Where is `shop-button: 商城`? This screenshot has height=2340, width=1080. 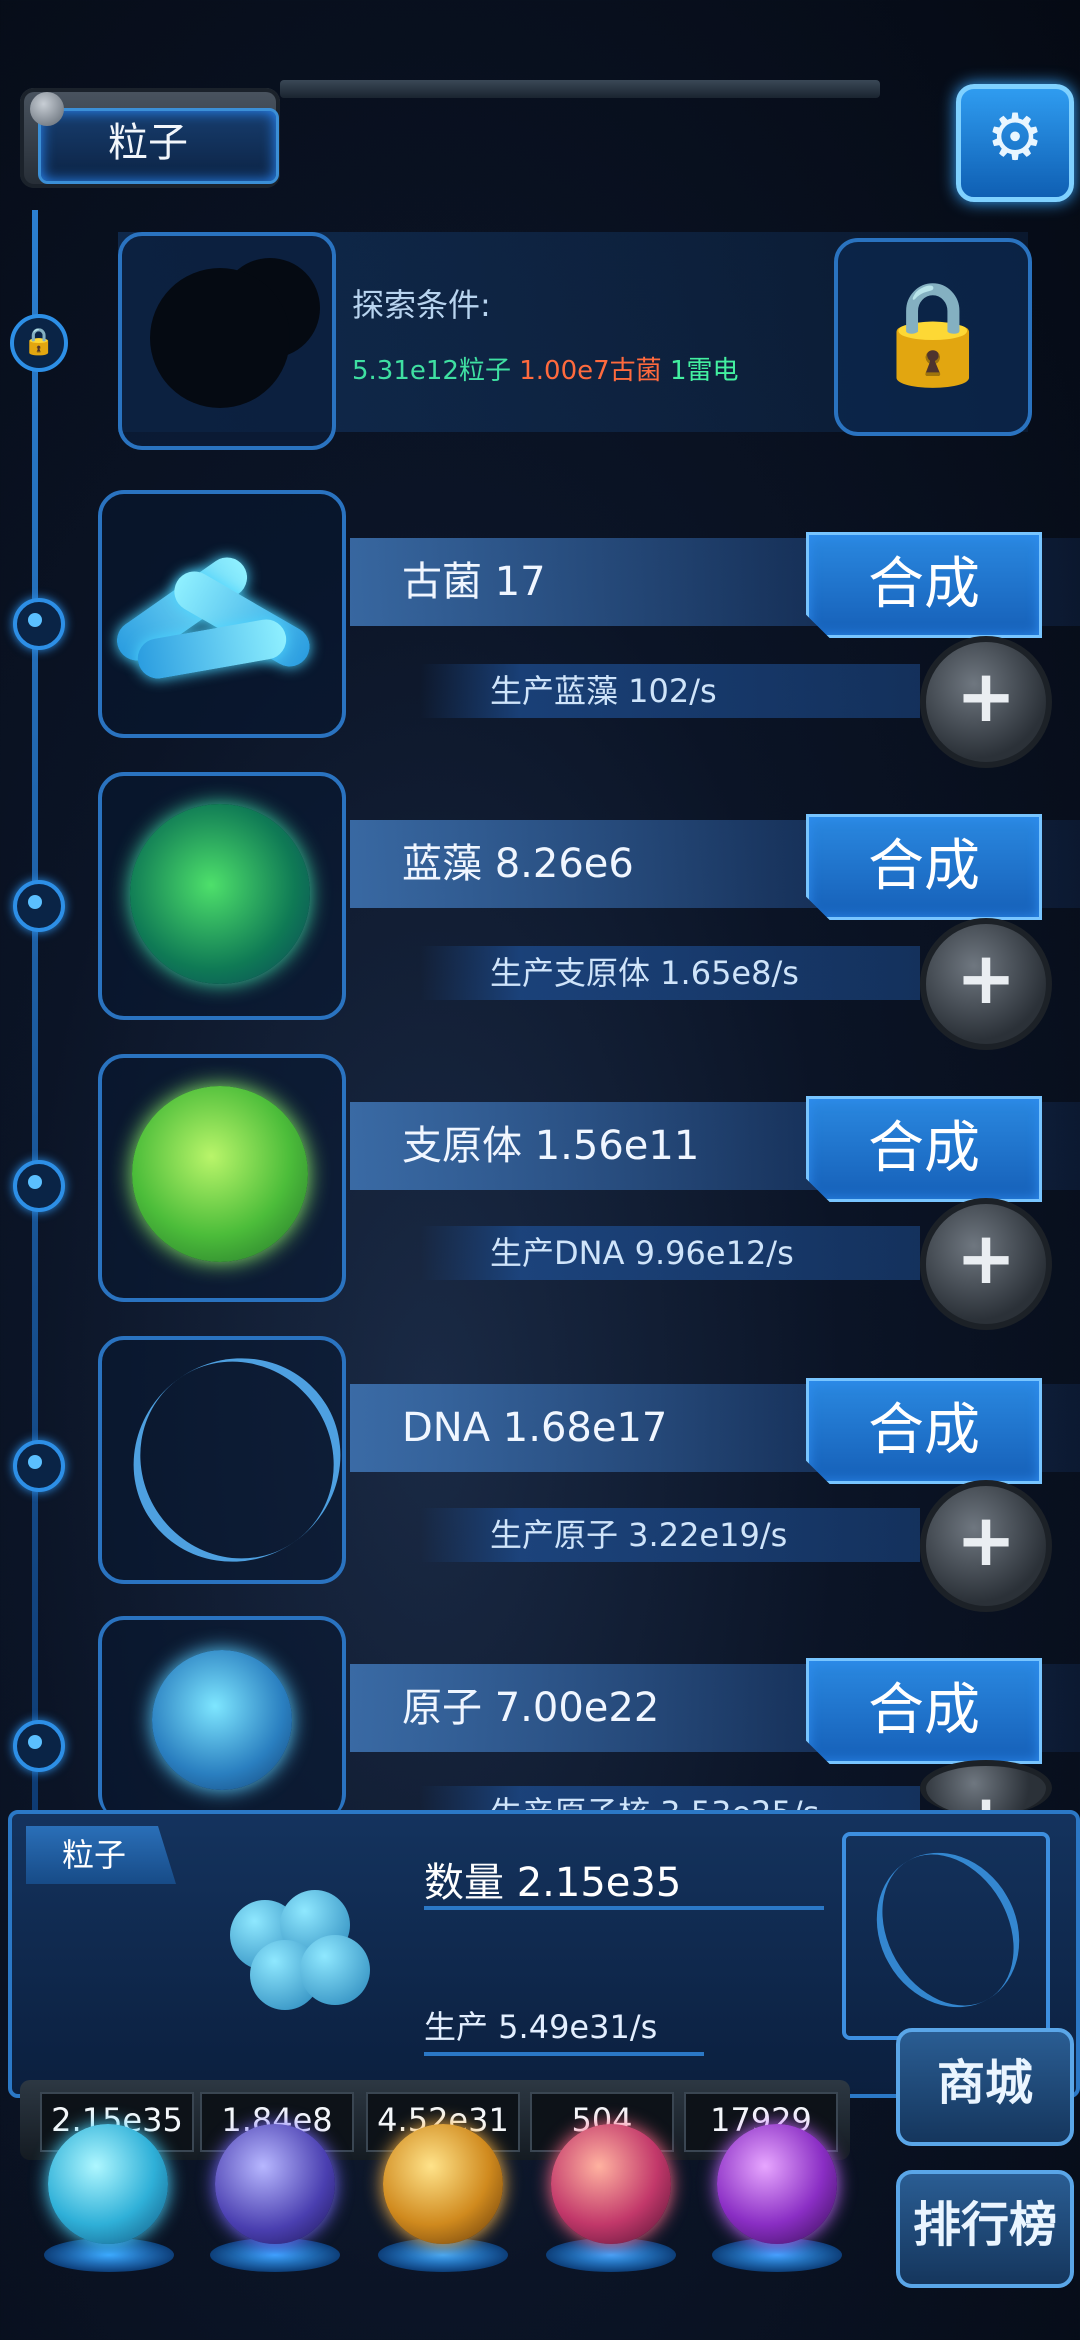 shop-button: 商城 is located at coordinates (985, 2087).